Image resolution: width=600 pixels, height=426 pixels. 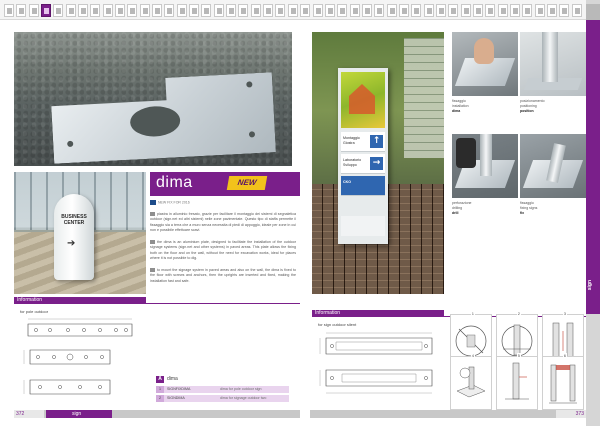 I want to click on drill, so click(x=466, y=153).